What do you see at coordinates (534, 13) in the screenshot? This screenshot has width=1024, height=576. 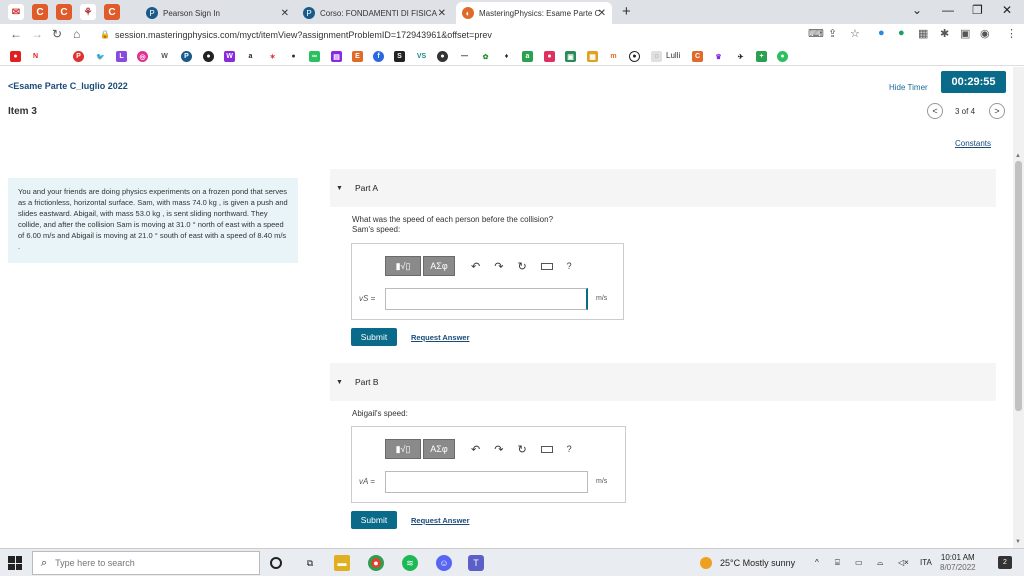 I see `tab-mastering-physics: ◐ MasteringPhysics: Esame Parte C ✕` at bounding box center [534, 13].